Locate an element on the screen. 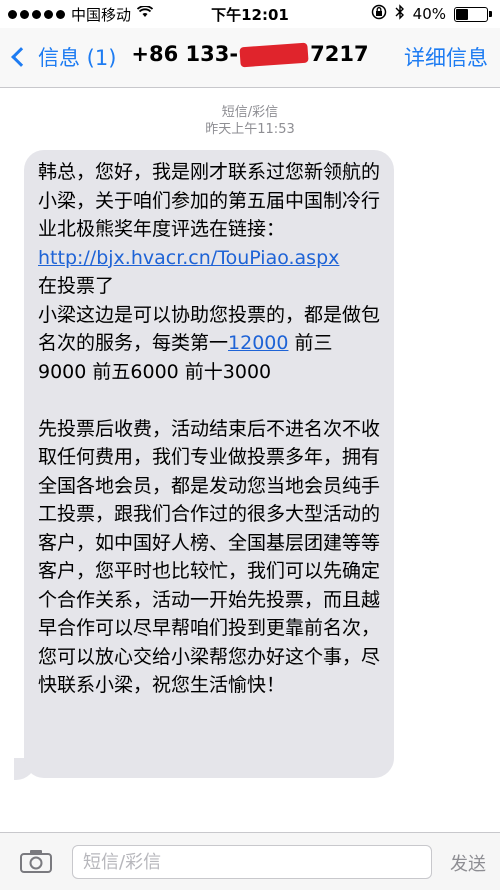 This screenshot has height=890, width=500. bluetooth-icon is located at coordinates (400, 14).